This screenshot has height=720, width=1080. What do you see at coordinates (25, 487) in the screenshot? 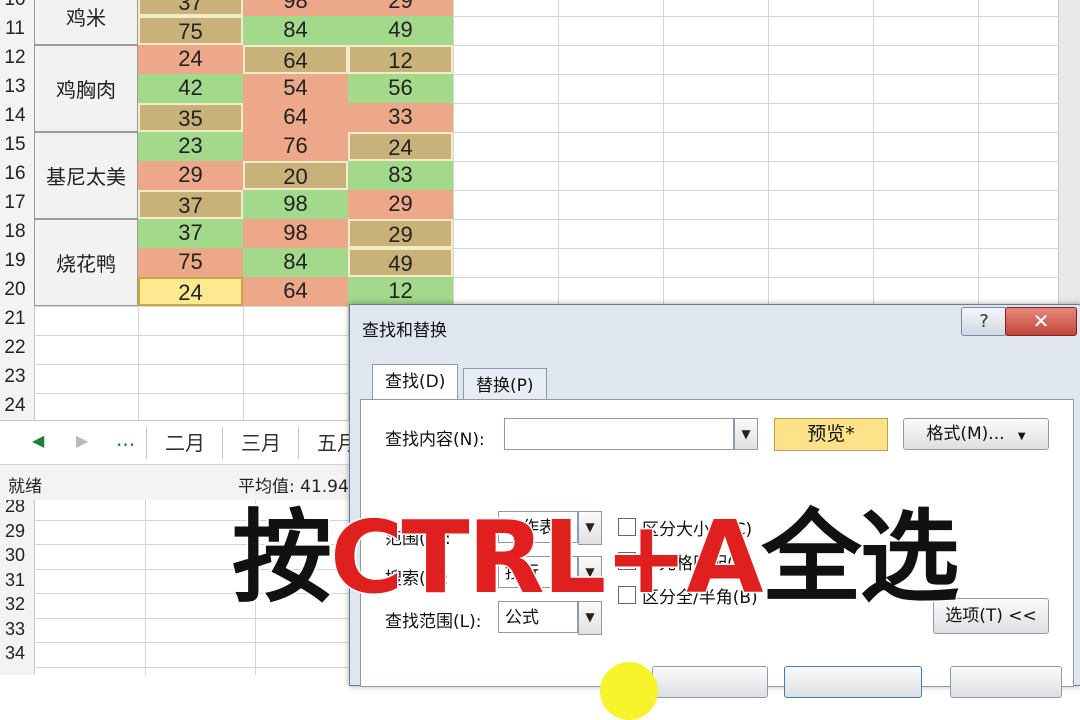
I see `status-ready: 就绪` at bounding box center [25, 487].